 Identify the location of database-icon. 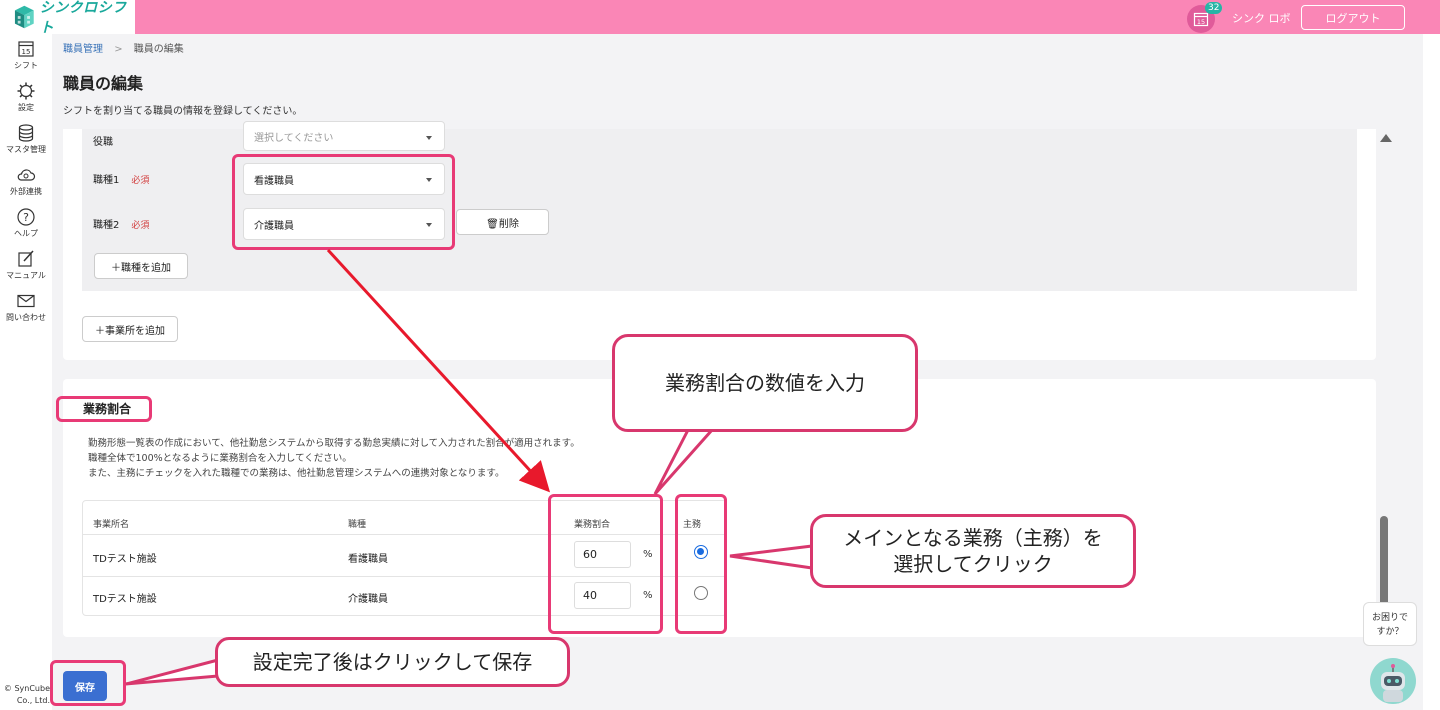
(26, 133).